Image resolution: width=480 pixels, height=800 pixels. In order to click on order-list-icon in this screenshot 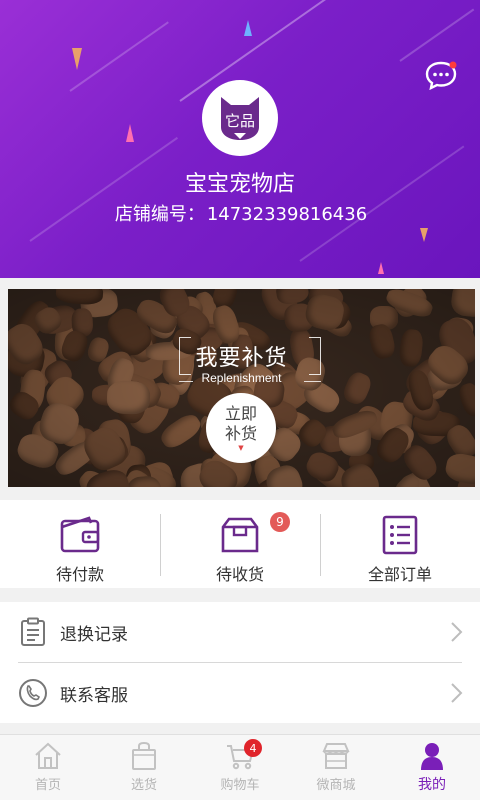, I will do `click(400, 535)`.